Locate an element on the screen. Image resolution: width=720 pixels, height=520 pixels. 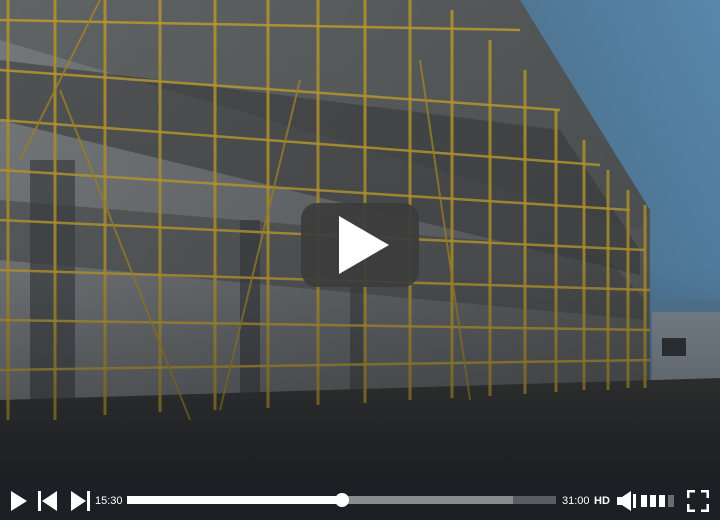
volume-slider is located at coordinates (660, 501).